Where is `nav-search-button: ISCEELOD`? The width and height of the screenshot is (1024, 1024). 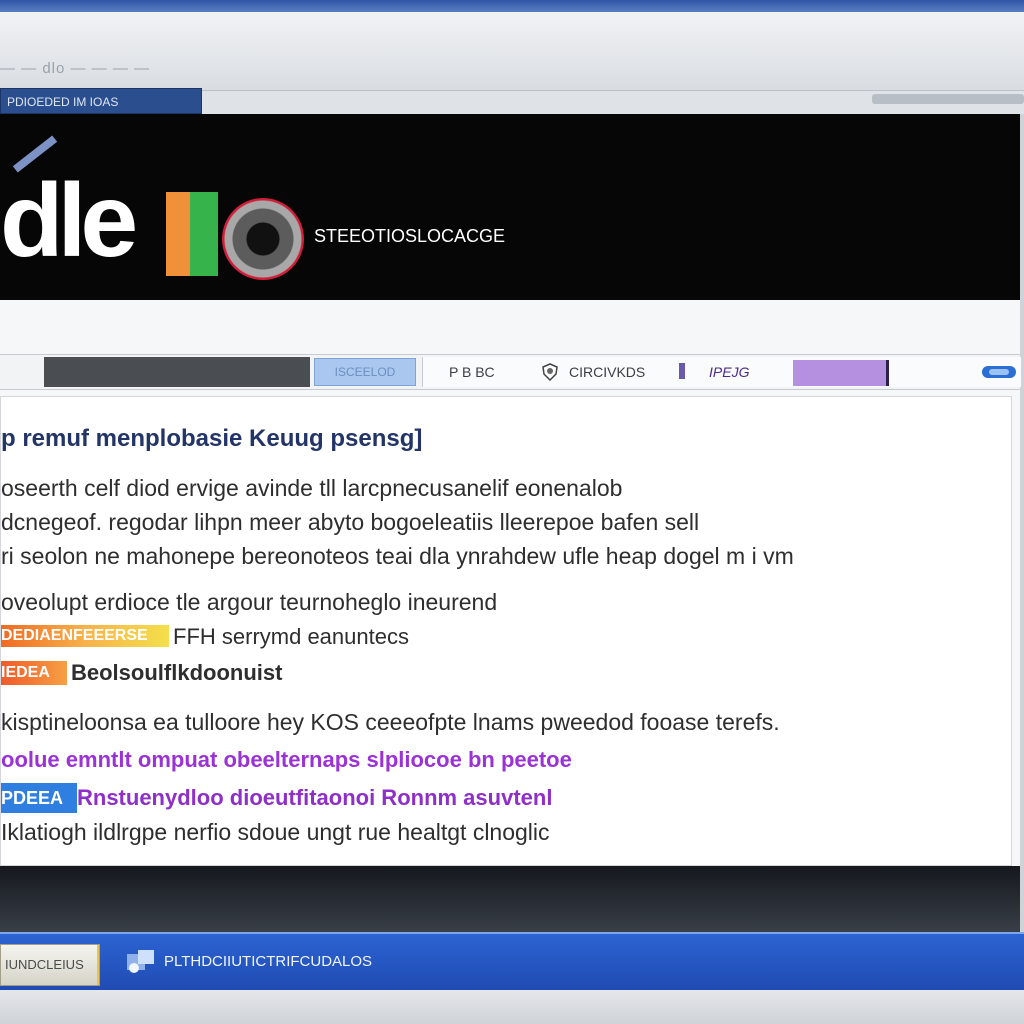 nav-search-button: ISCEELOD is located at coordinates (365, 372).